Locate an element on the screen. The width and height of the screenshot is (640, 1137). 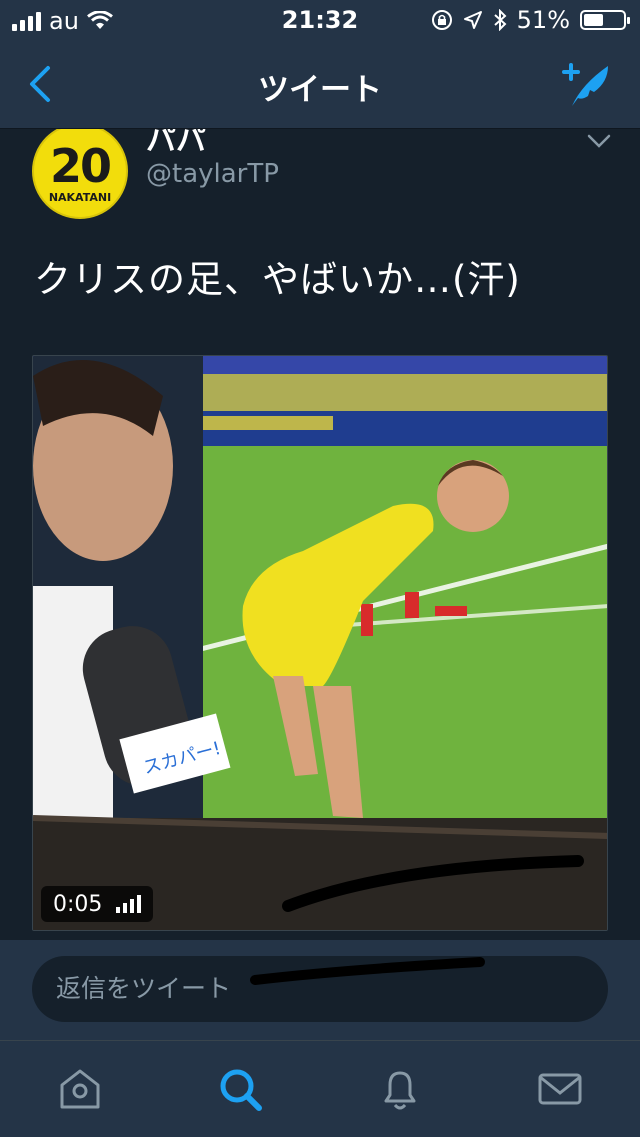
tab-bar is located at coordinates (320, 1088).